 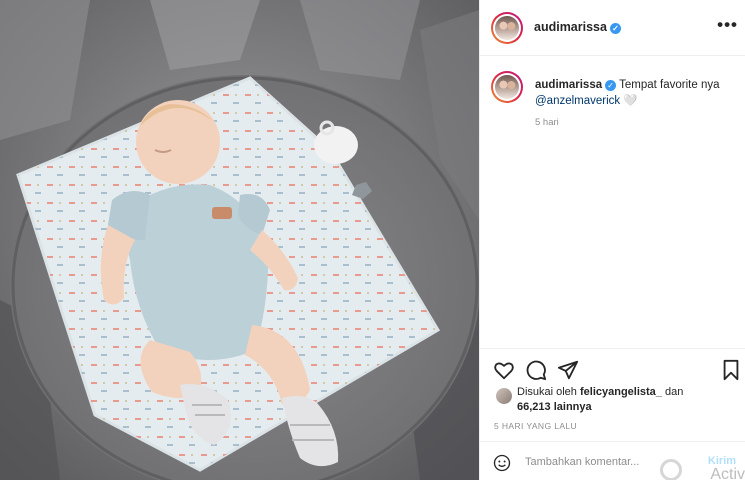 What do you see at coordinates (536, 426) in the screenshot?
I see `post-timestamp: 5 HARI YANG LALU` at bounding box center [536, 426].